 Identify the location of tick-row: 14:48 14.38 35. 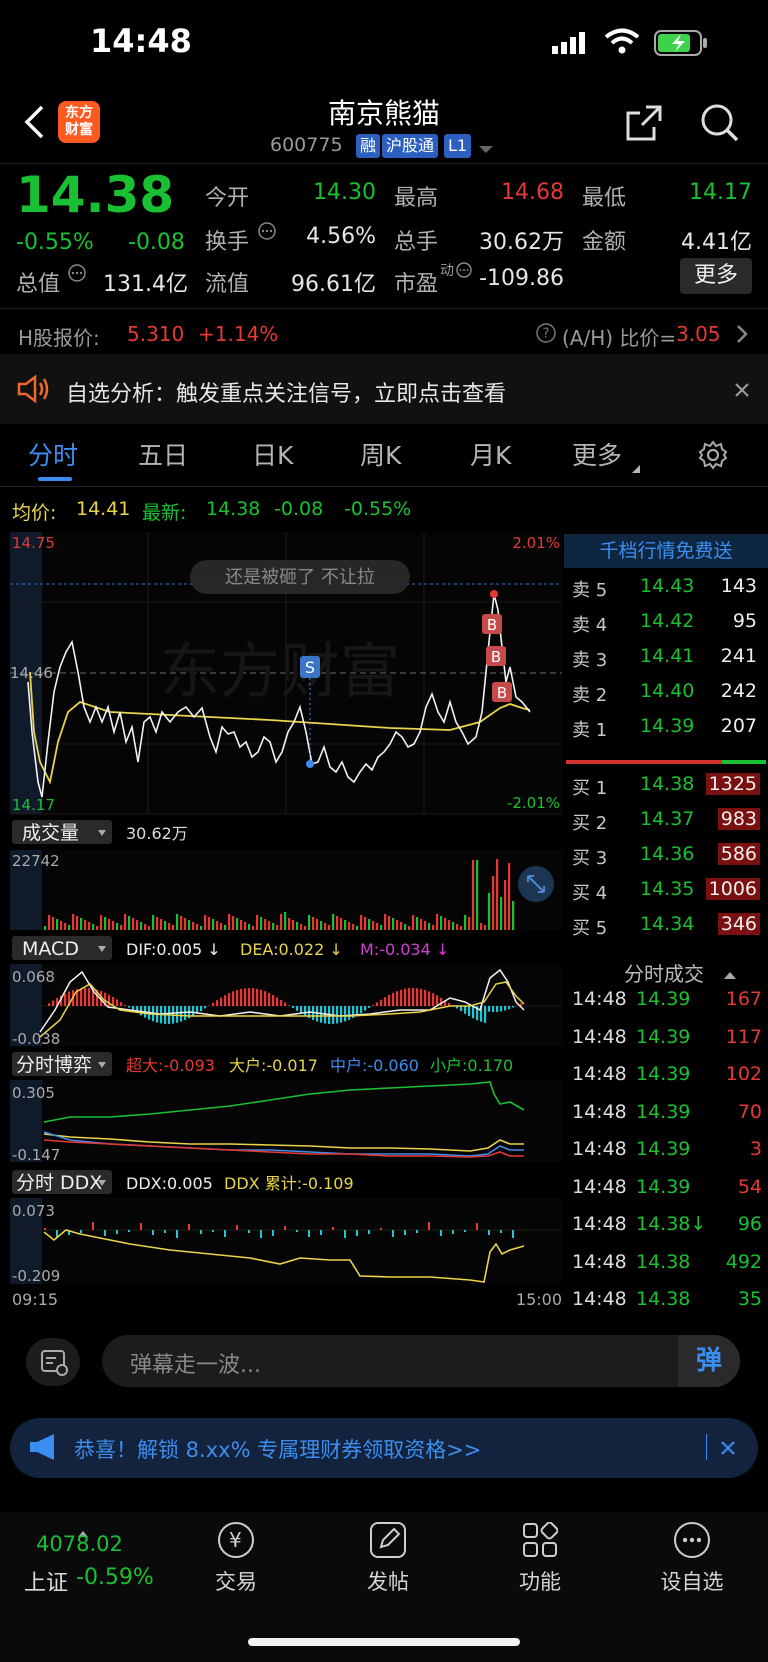
(670, 1303).